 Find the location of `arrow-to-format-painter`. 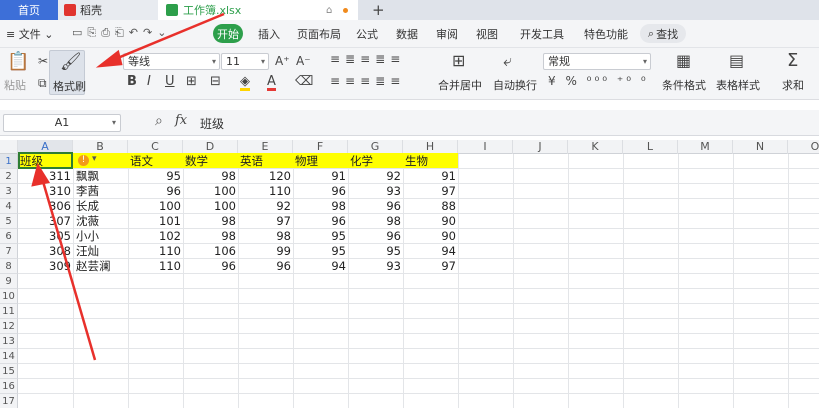

arrow-to-format-painter is located at coordinates (166, 38).